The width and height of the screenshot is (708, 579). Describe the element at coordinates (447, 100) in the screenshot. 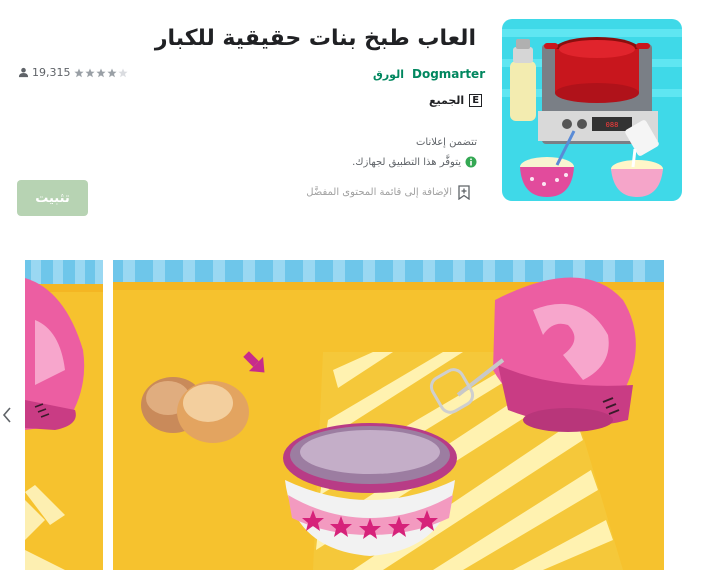

I see `content-rating-label: الجميع` at that location.